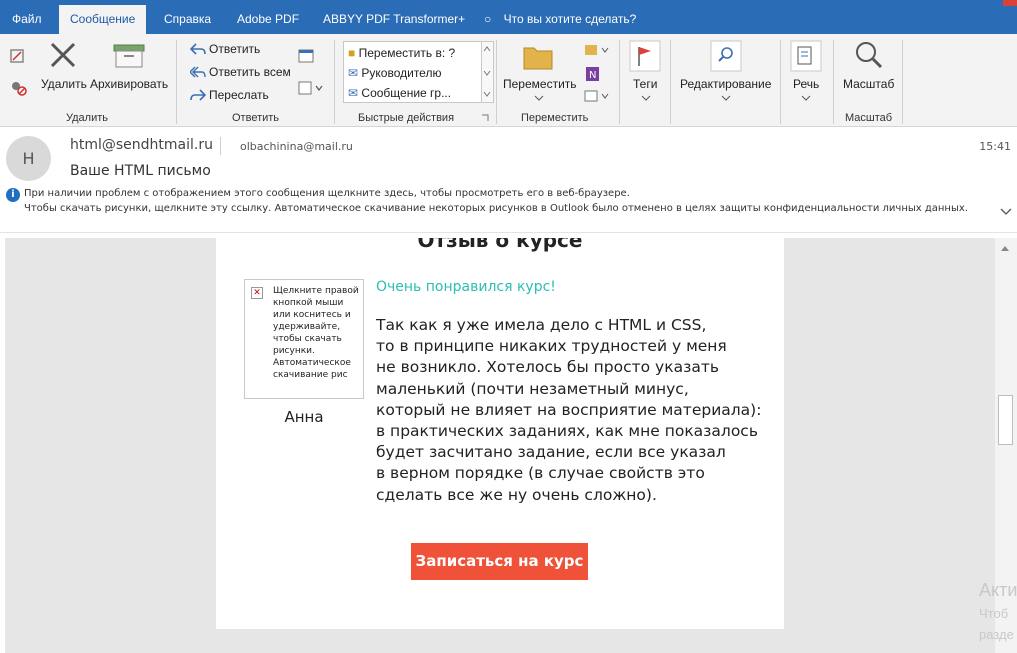 The height and width of the screenshot is (653, 1017). Describe the element at coordinates (220, 146) in the screenshot. I see `header-divider` at that location.